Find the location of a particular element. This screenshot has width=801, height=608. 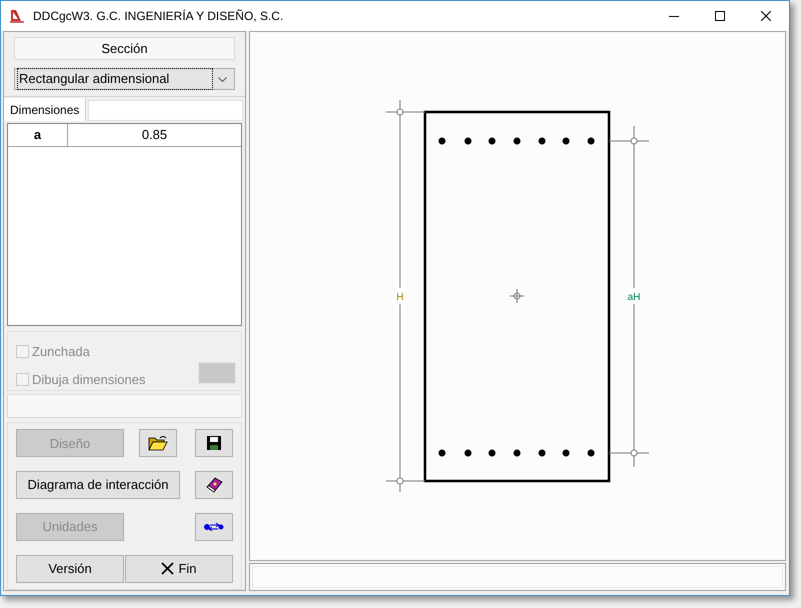

window-title: DDCgcW3. G.C. INGENIERÍA Y DISEÑO, S.C. is located at coordinates (158, 16).